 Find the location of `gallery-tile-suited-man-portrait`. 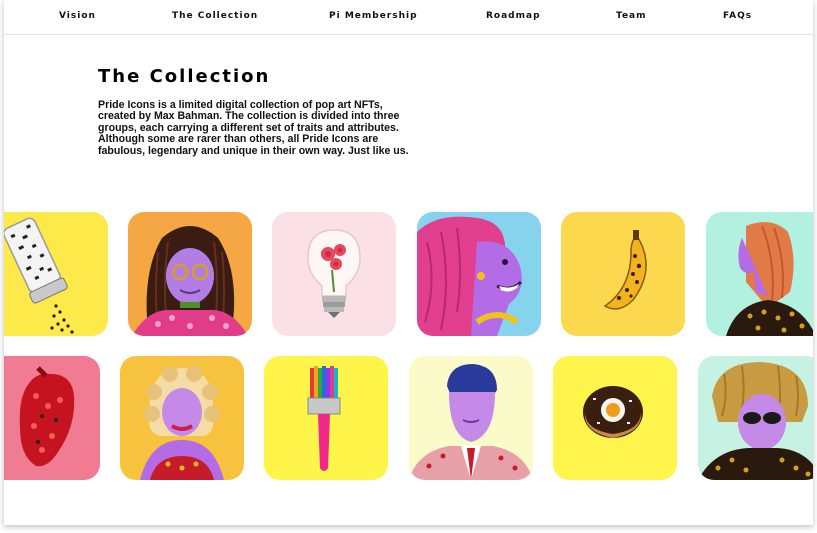

gallery-tile-suited-man-portrait is located at coordinates (471, 418).